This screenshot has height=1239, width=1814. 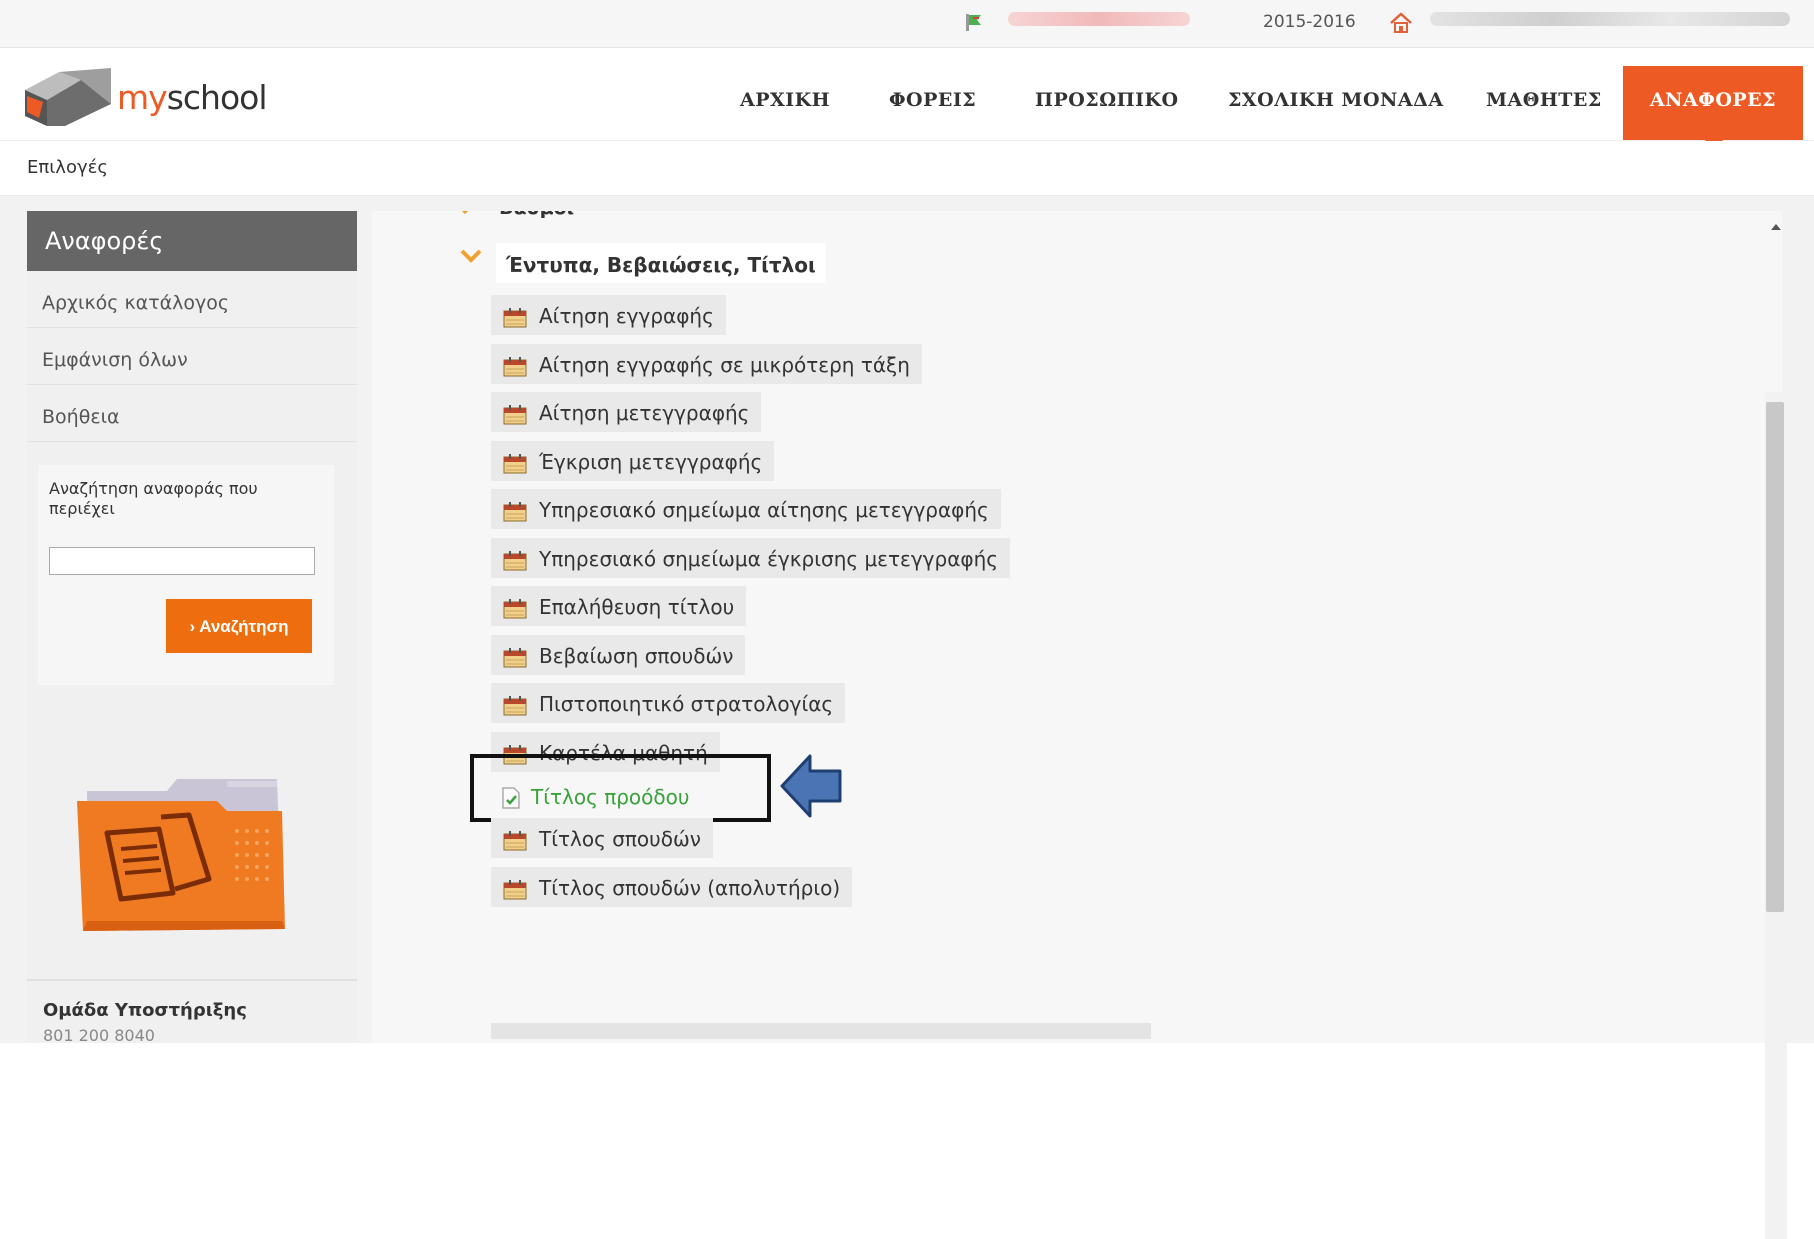 I want to click on chevron-right-icon: ›, so click(x=192, y=626).